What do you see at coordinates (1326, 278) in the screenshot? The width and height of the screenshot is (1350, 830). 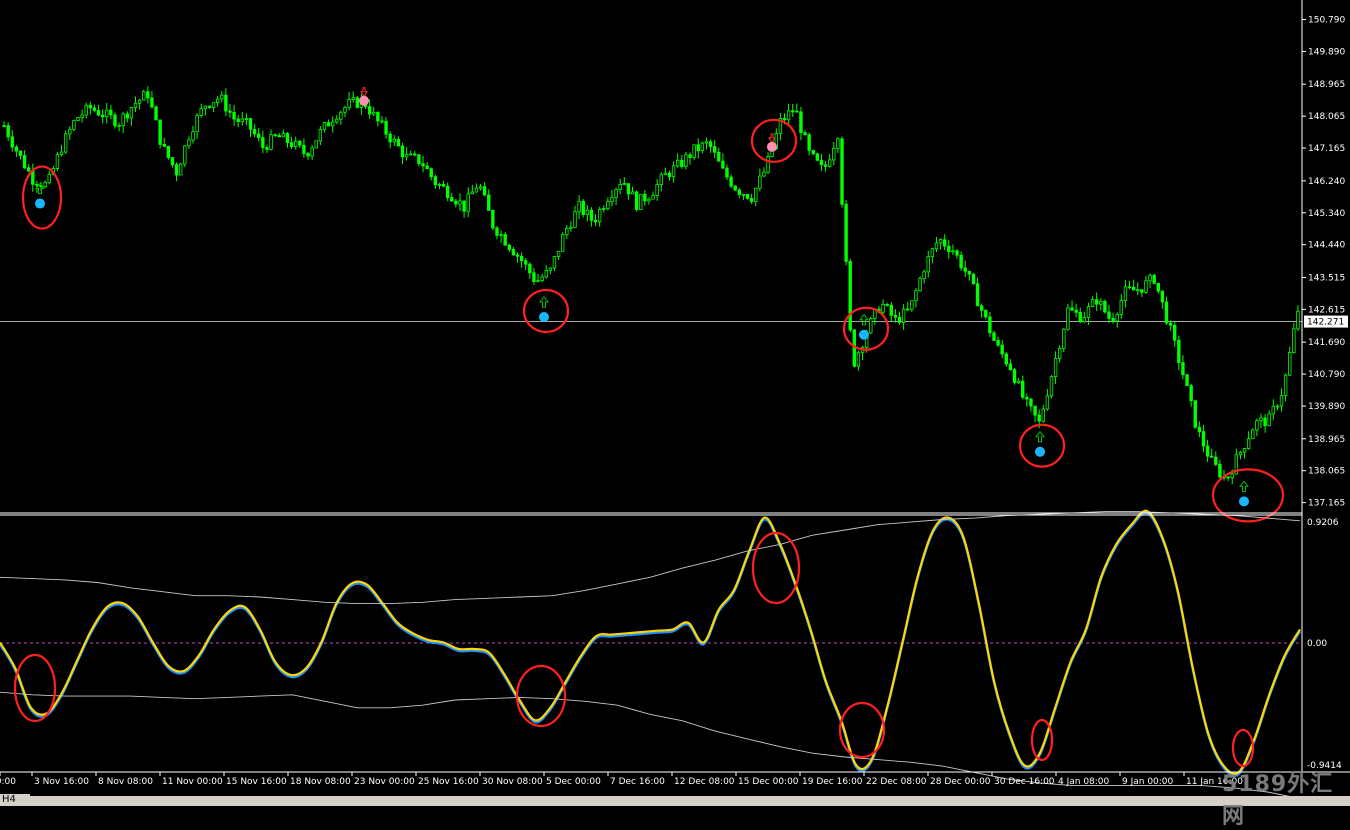 I see `price-tick-label: 143.515` at bounding box center [1326, 278].